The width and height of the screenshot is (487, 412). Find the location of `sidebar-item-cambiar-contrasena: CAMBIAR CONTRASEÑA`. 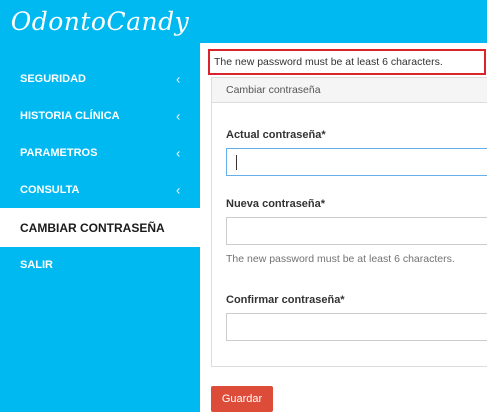

sidebar-item-cambiar-contrasena: CAMBIAR CONTRASEÑA is located at coordinates (100, 227).